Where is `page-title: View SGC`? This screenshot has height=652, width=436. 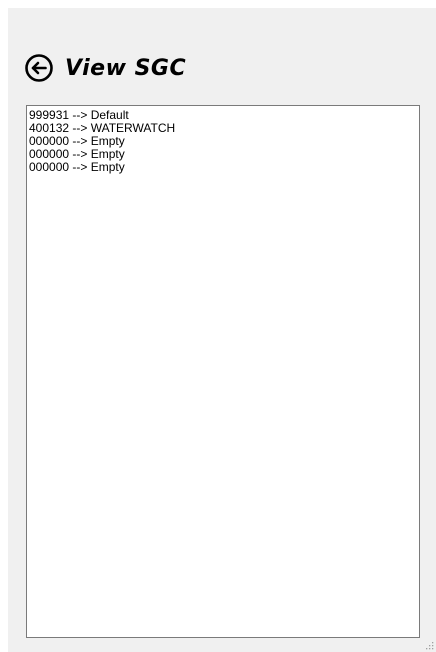 page-title: View SGC is located at coordinates (126, 68).